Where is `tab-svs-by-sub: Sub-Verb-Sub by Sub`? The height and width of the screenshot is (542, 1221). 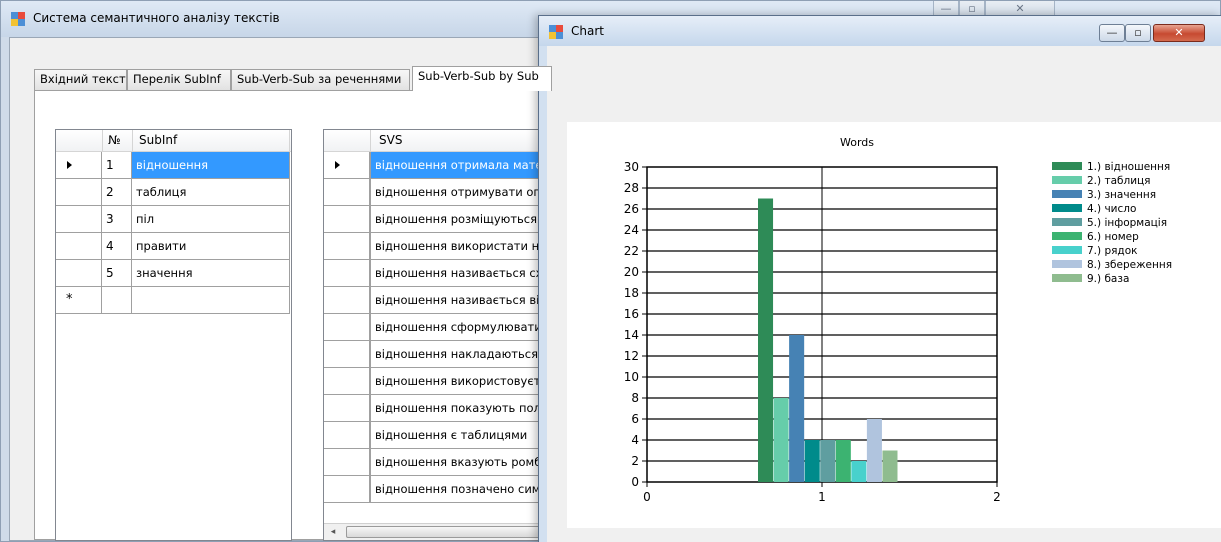 tab-svs-by-sub: Sub-Verb-Sub by Sub is located at coordinates (482, 78).